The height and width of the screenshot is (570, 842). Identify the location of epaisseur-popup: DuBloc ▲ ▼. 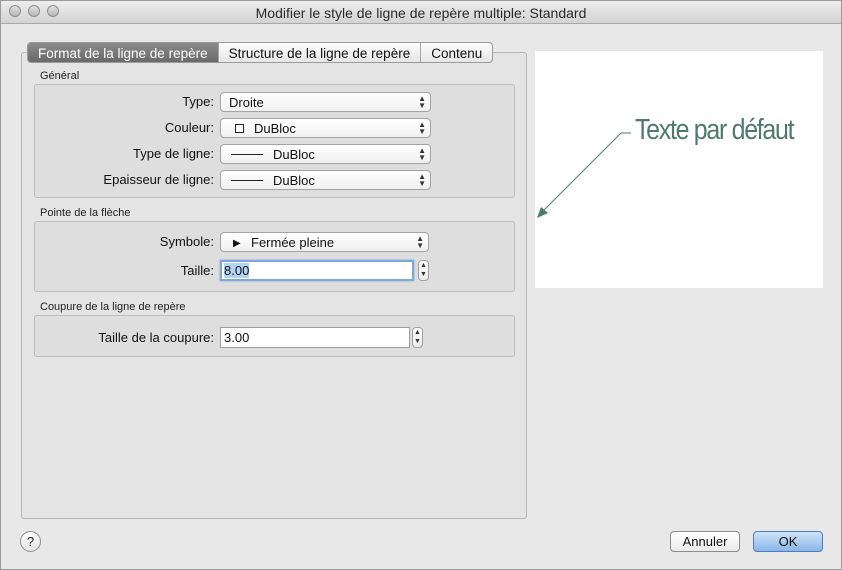
(325, 180).